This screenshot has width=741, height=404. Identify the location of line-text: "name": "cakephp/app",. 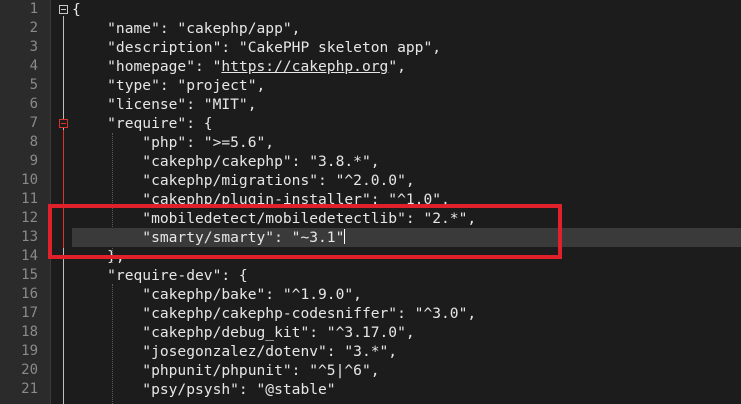
(186, 28).